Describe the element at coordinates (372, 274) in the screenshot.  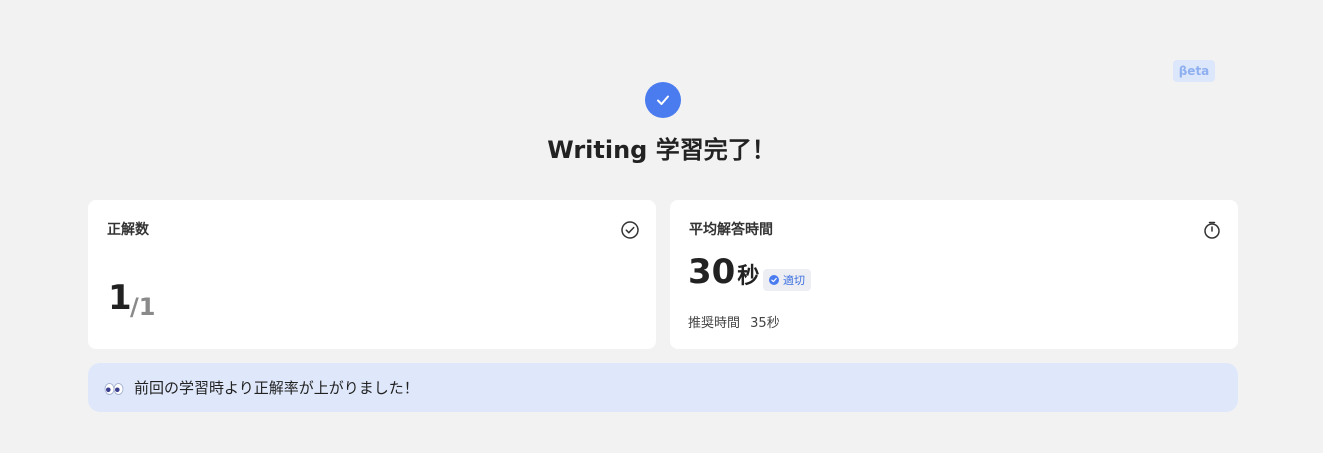
I see `correct-count-card: 正解数 1 /1` at that location.